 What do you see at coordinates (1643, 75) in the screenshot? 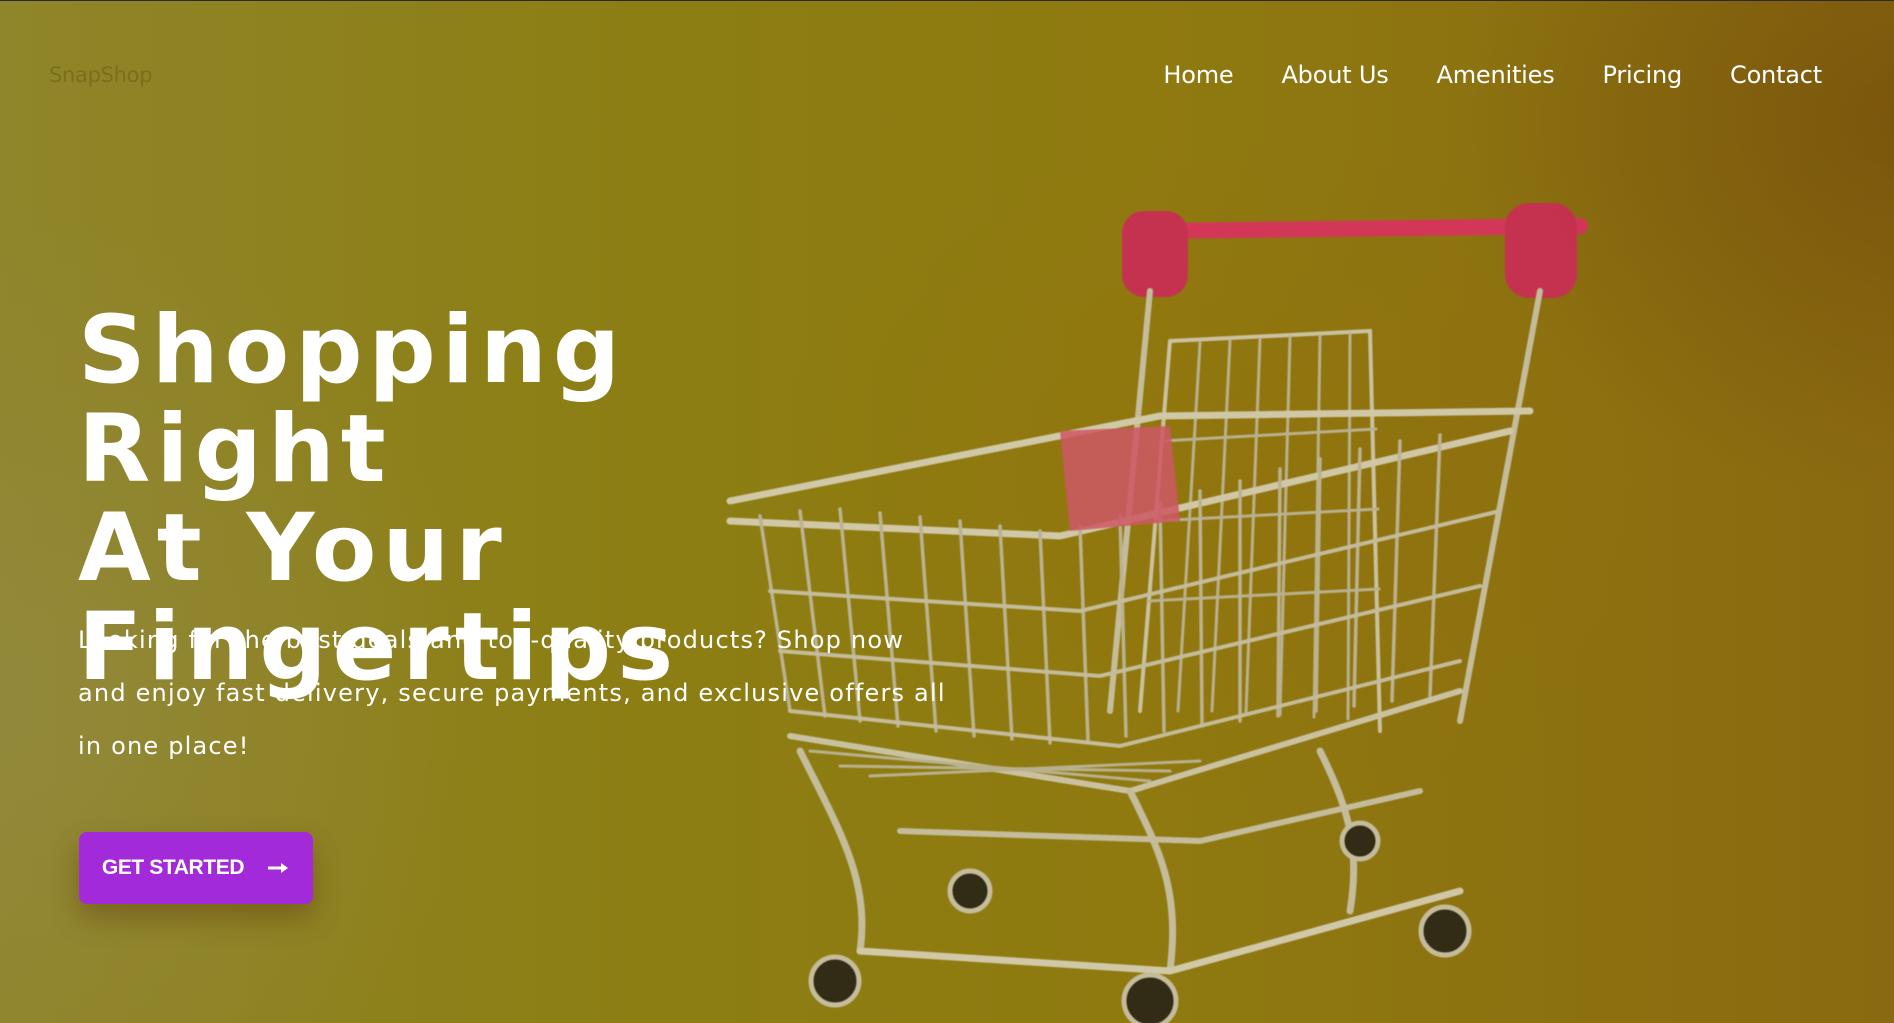
I see `nav-item-pricing: Pricing` at bounding box center [1643, 75].